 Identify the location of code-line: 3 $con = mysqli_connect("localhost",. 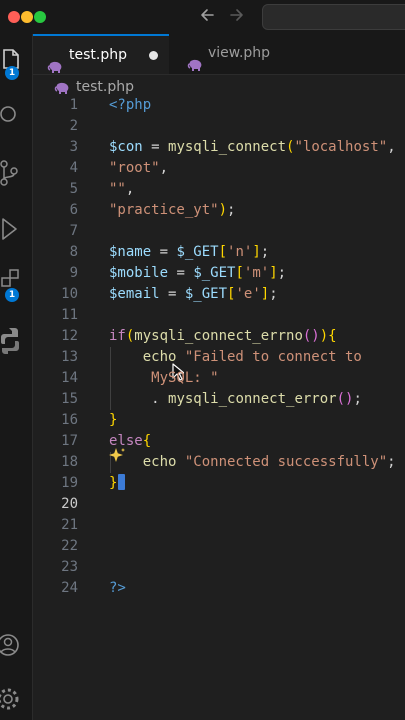
(219, 147).